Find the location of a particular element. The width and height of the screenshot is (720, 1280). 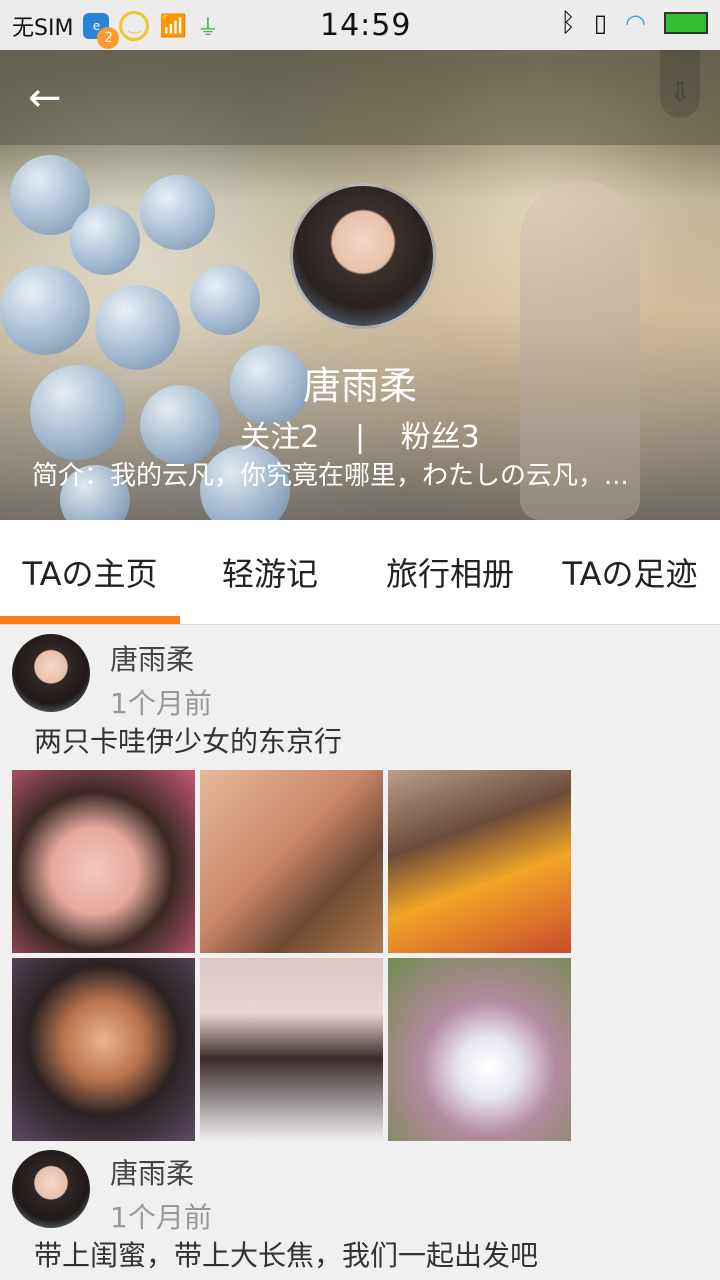

bluetooth-icon: ᛒ is located at coordinates (568, 23).